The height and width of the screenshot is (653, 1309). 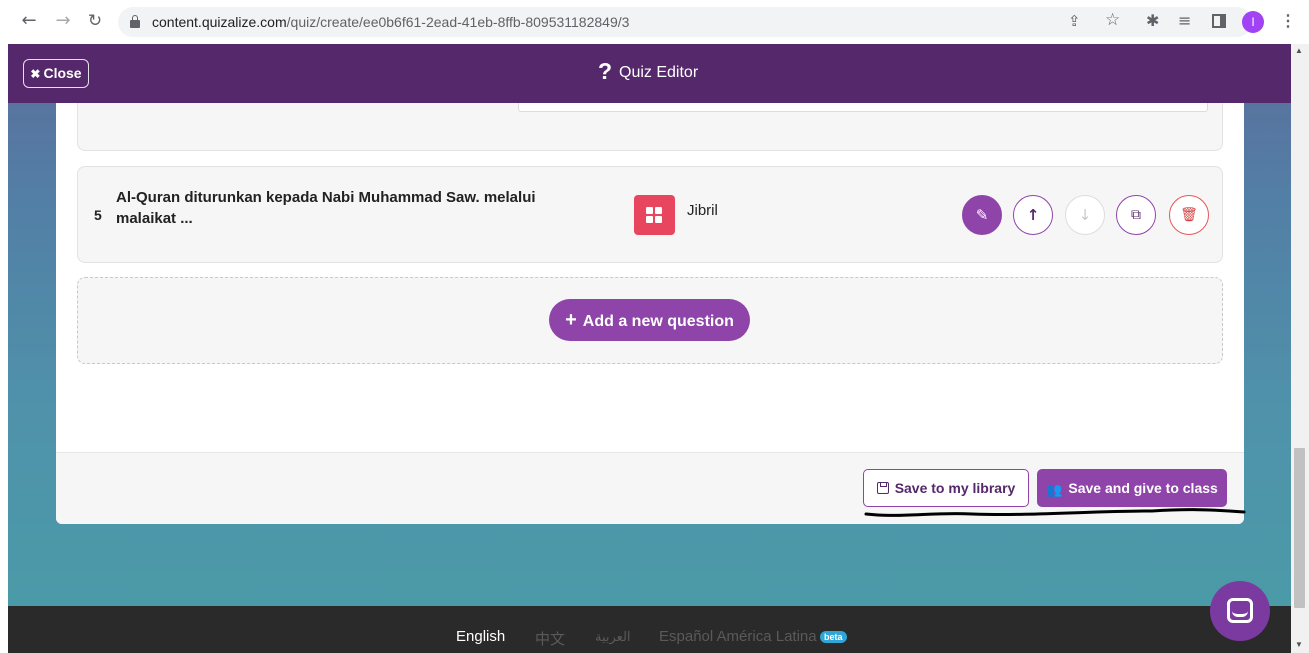 I want to click on move-up-button: ↑, so click(x=1033, y=215).